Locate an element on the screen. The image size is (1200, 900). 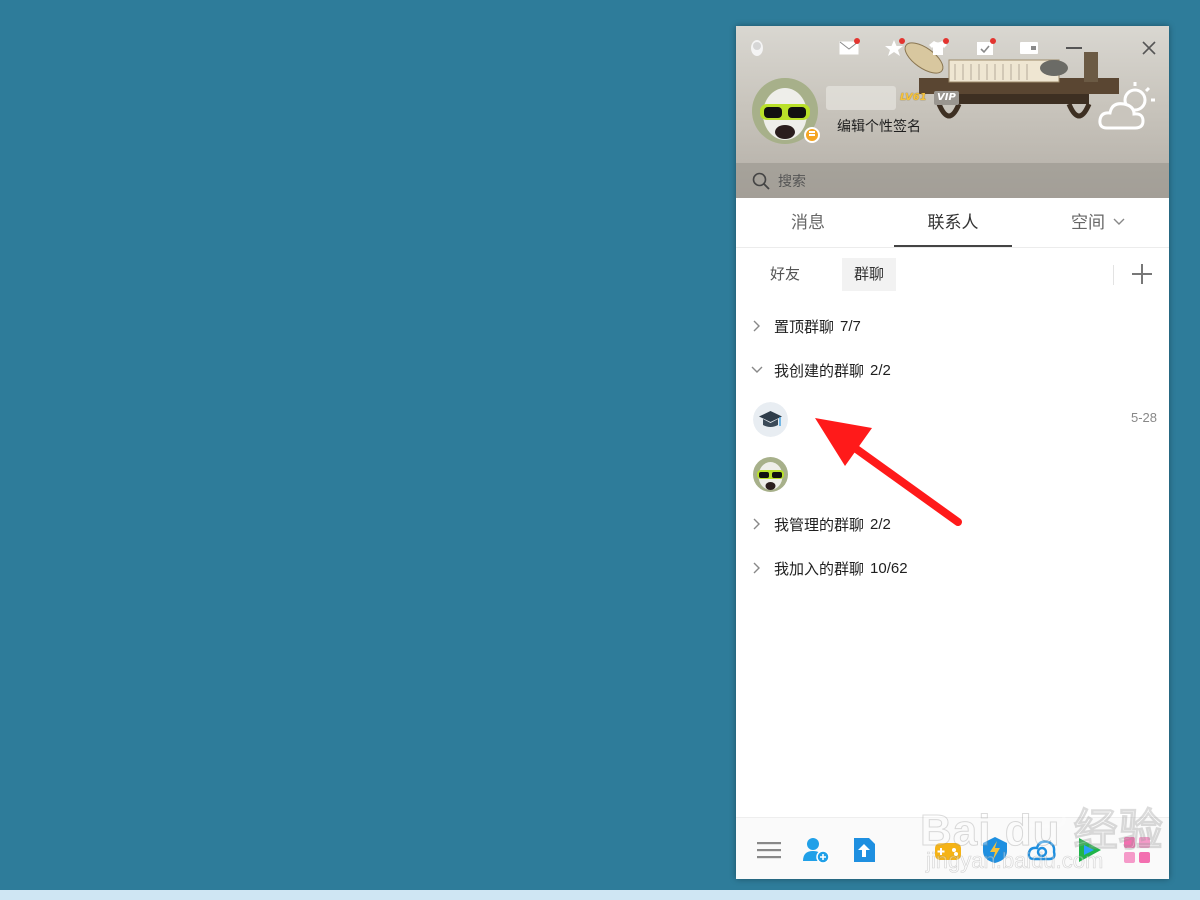
main-tabs: 消息 联系人 空间 is located at coordinates (952, 223).